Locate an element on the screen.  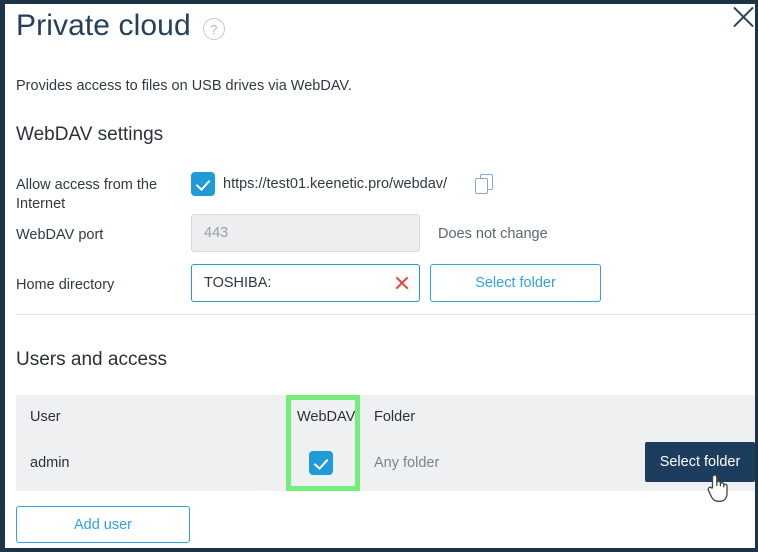
section-heading-users-and-access: Users and access is located at coordinates (92, 359).